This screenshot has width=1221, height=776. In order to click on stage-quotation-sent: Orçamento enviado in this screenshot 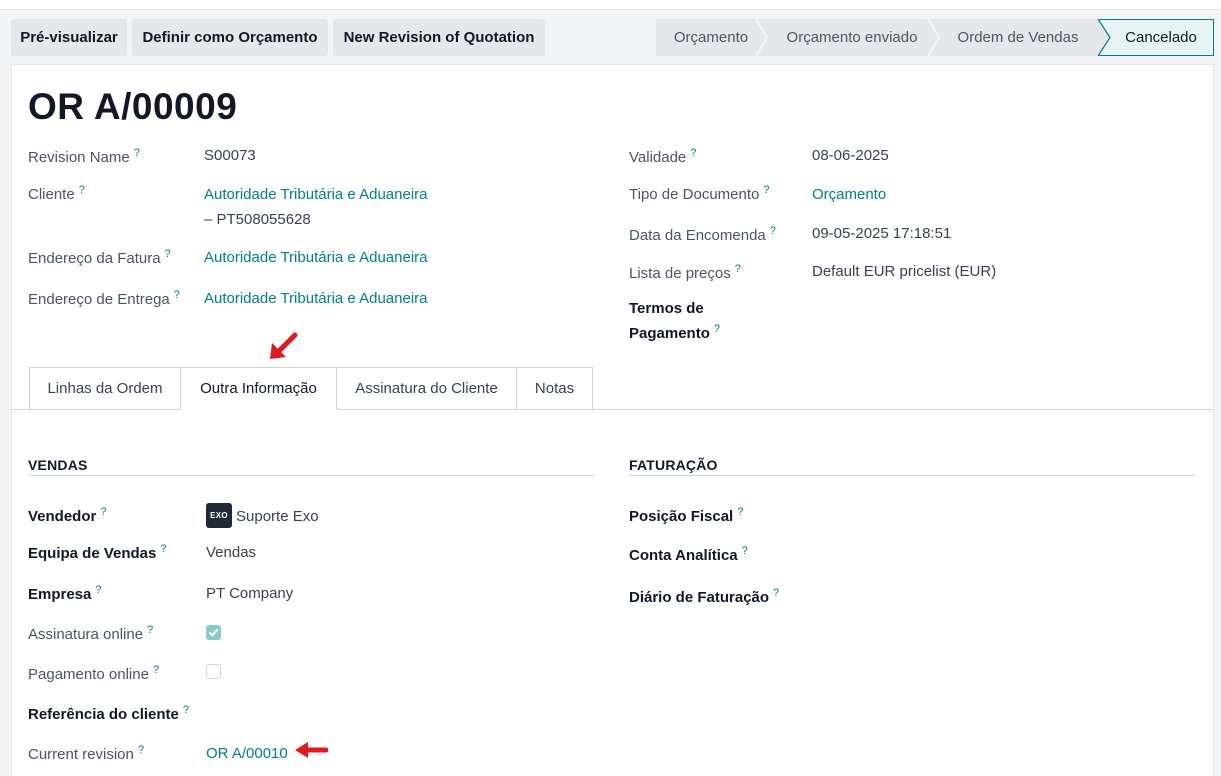, I will do `click(853, 37)`.